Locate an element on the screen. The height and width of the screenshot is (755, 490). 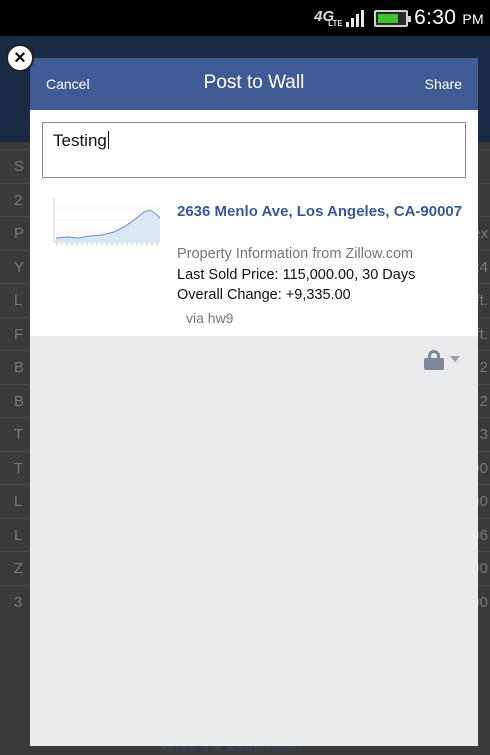
background-row-label: S is located at coordinates (19, 166).